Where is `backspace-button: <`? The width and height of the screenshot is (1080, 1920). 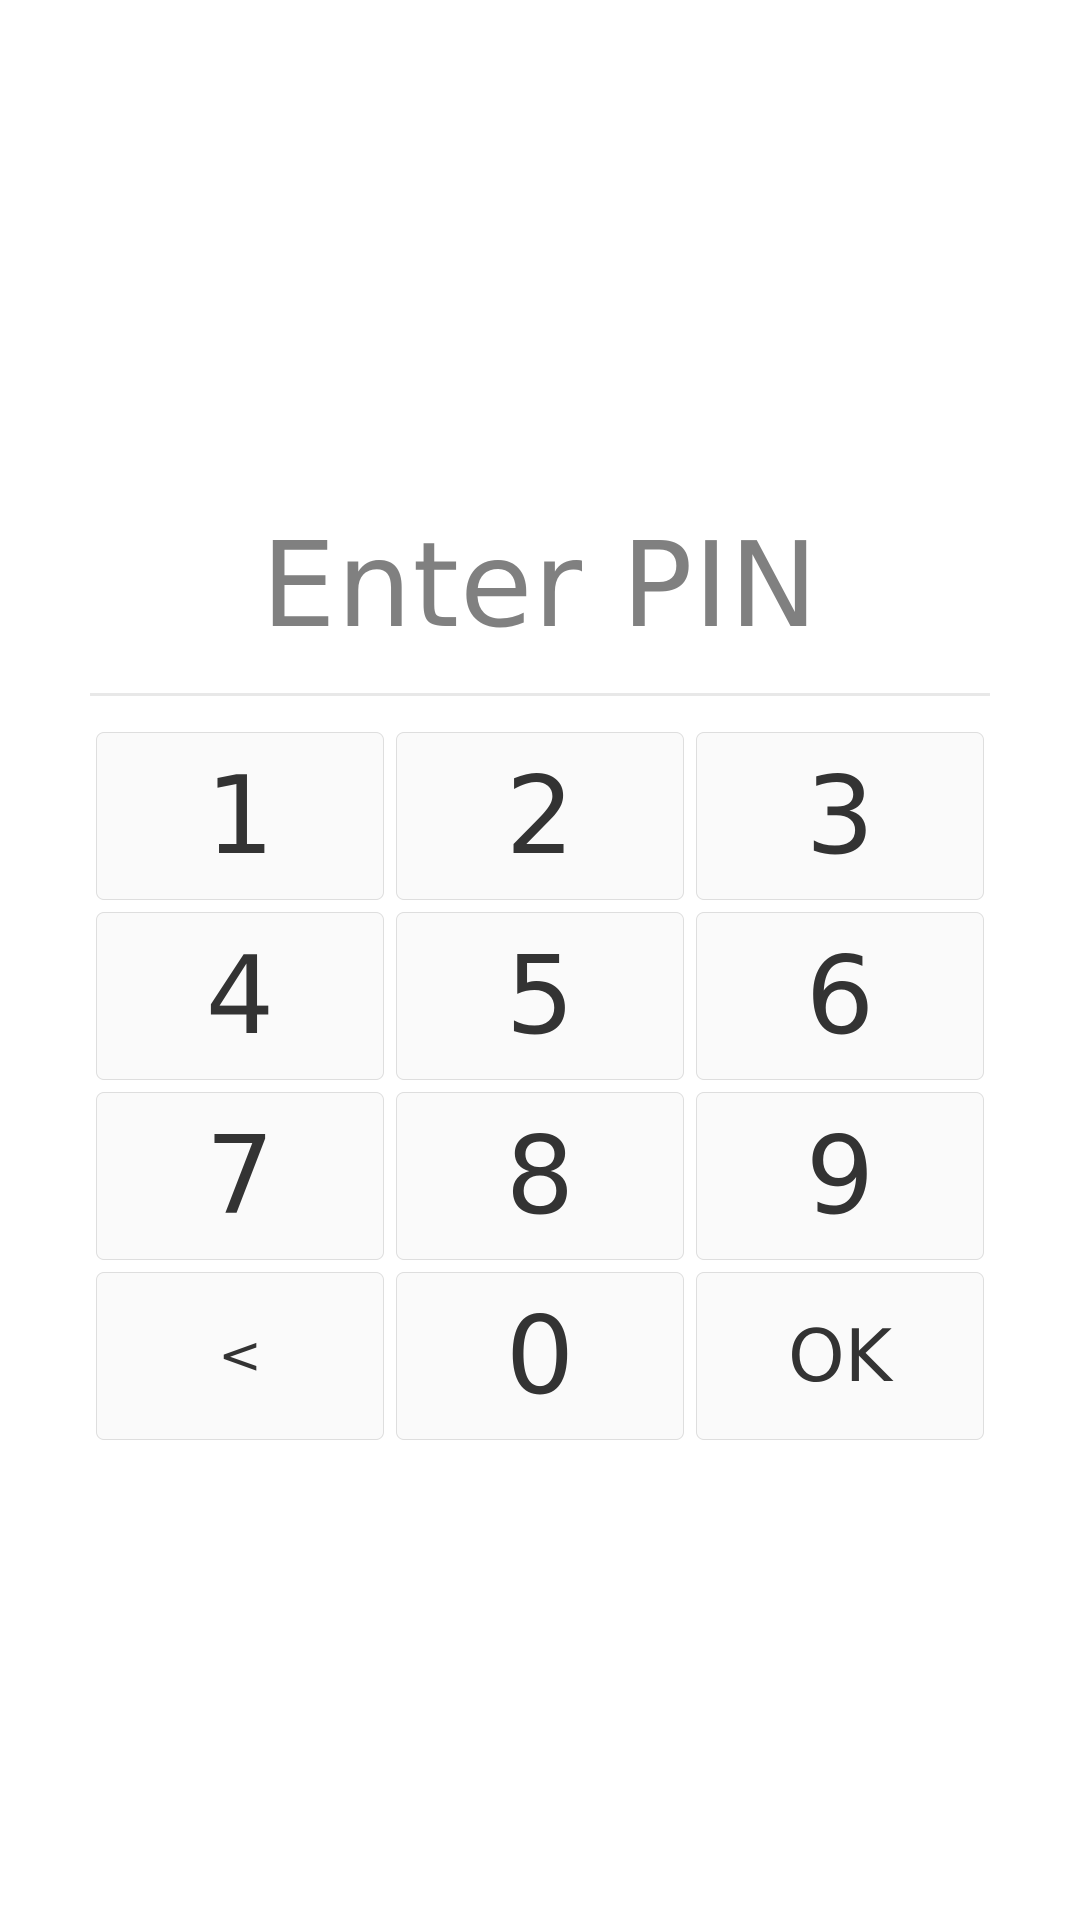 backspace-button: < is located at coordinates (240, 1356).